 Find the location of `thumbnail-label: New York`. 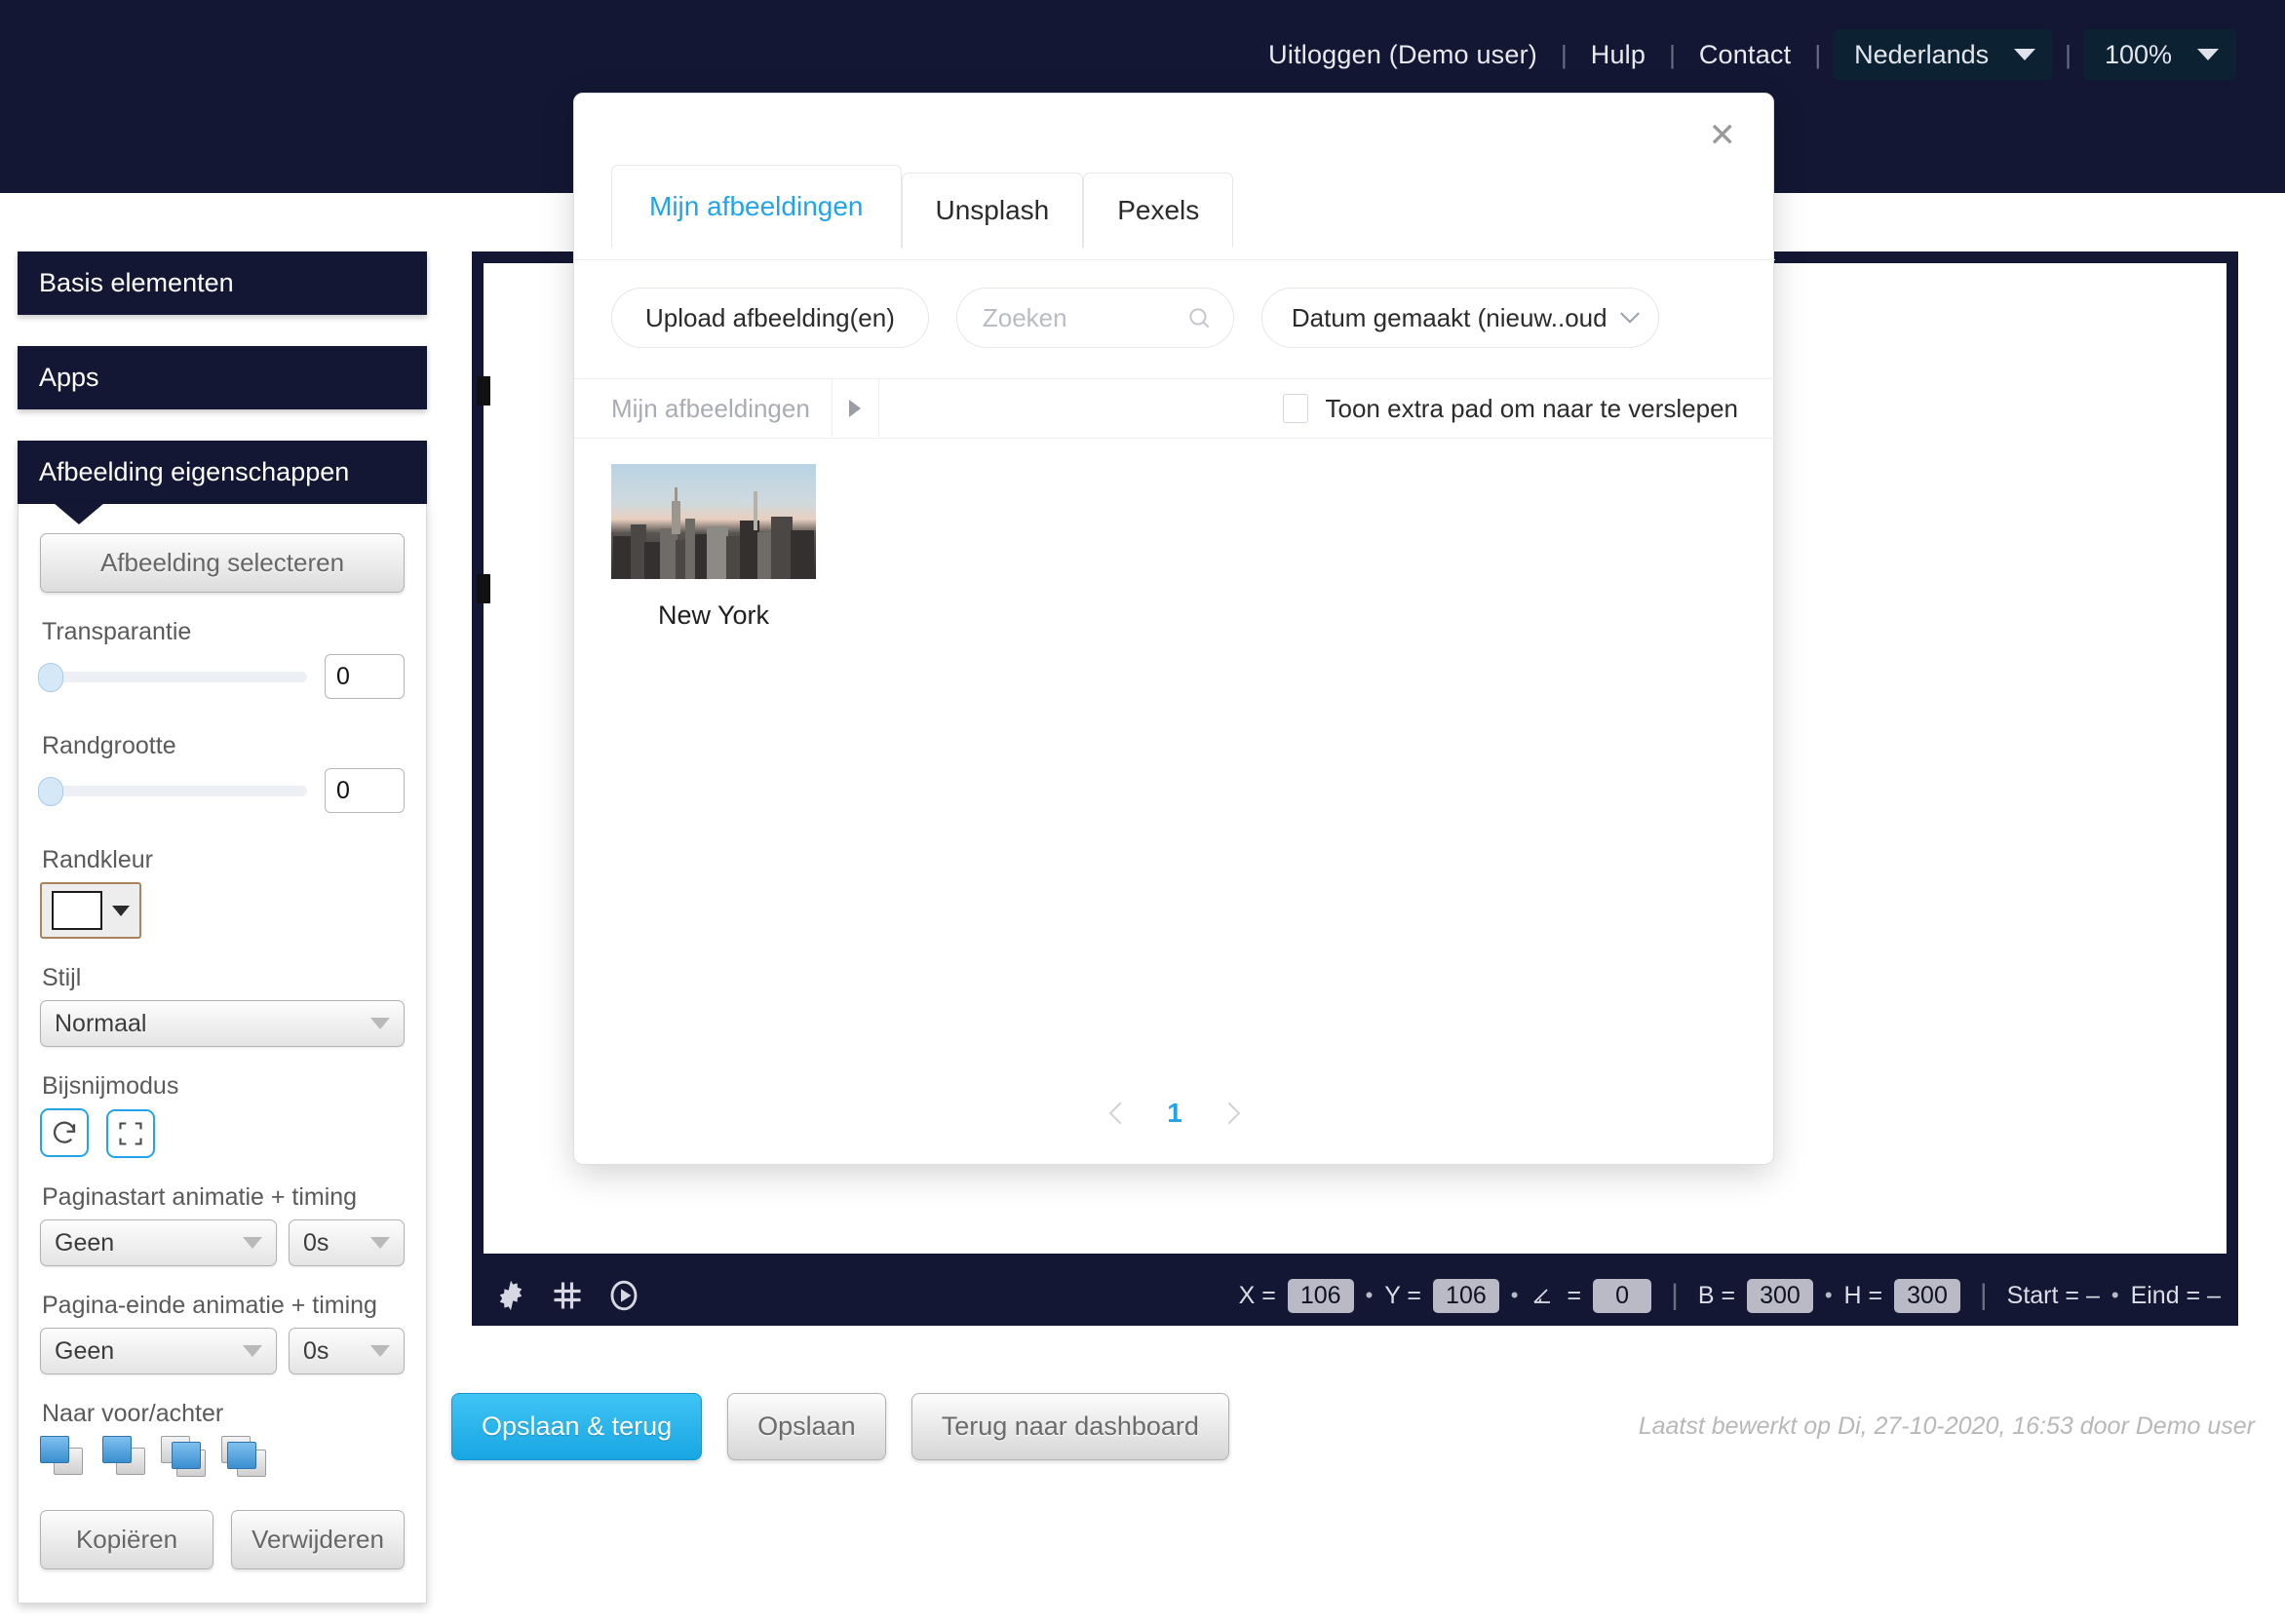

thumbnail-label: New York is located at coordinates (713, 615).